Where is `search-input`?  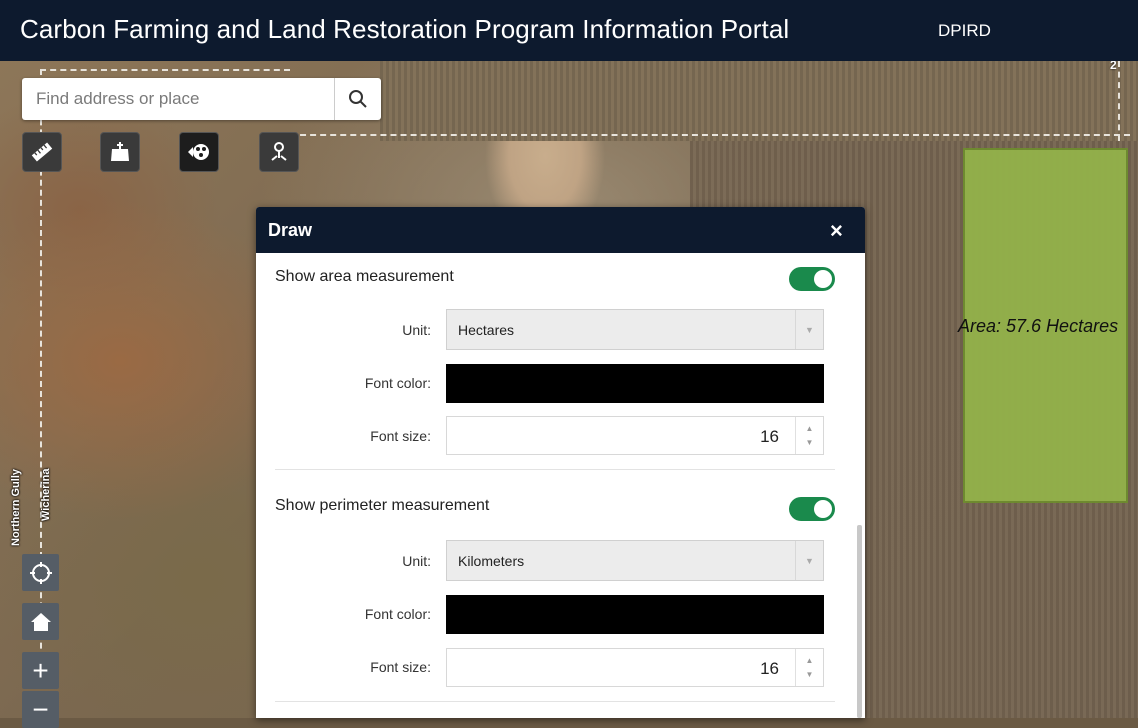
search-input is located at coordinates (178, 99).